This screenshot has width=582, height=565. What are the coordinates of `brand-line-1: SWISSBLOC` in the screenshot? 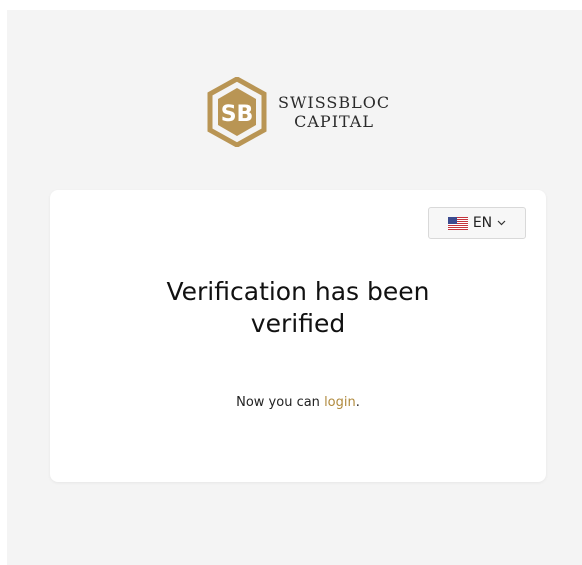 It's located at (334, 102).